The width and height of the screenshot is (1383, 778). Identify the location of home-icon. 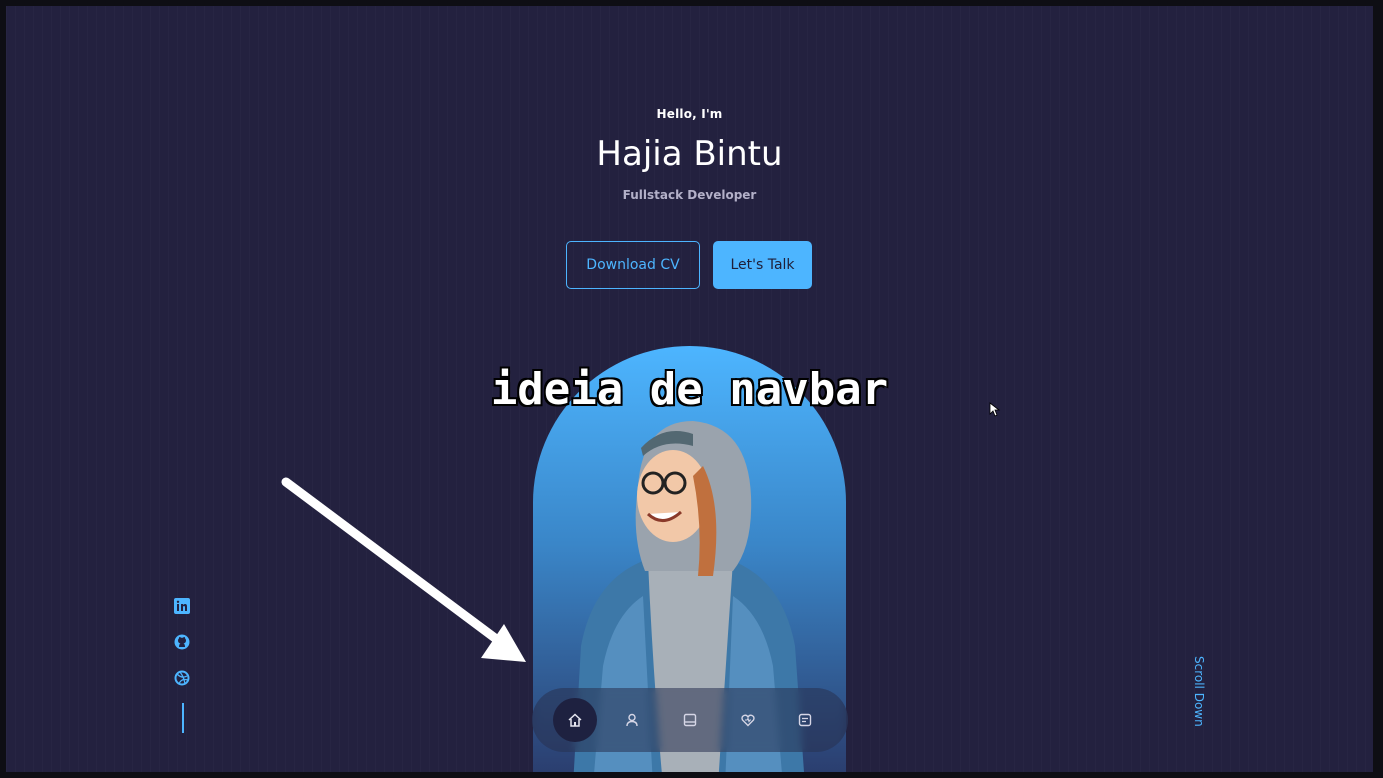
(575, 720).